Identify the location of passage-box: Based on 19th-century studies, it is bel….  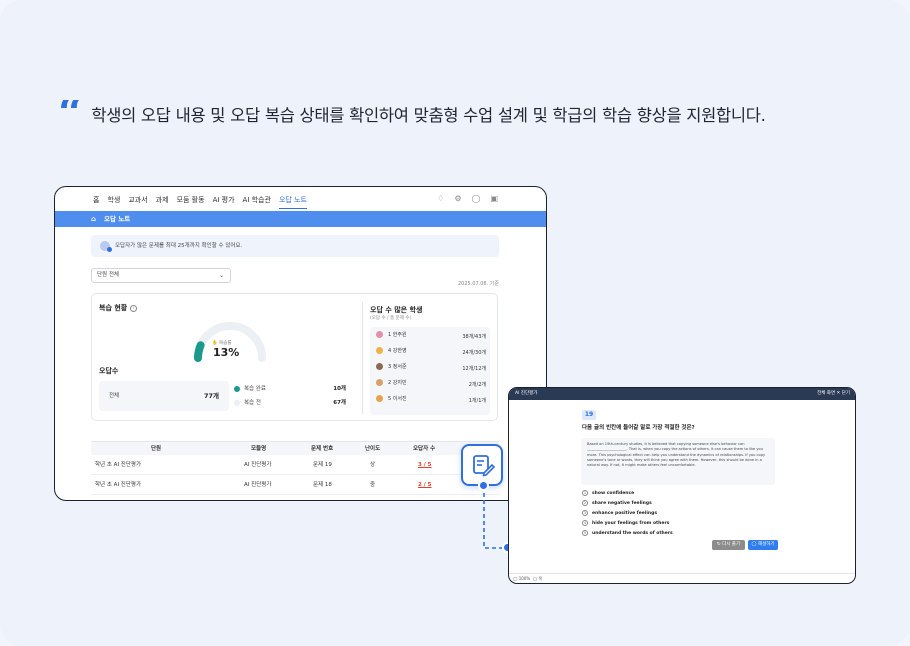
(678, 461).